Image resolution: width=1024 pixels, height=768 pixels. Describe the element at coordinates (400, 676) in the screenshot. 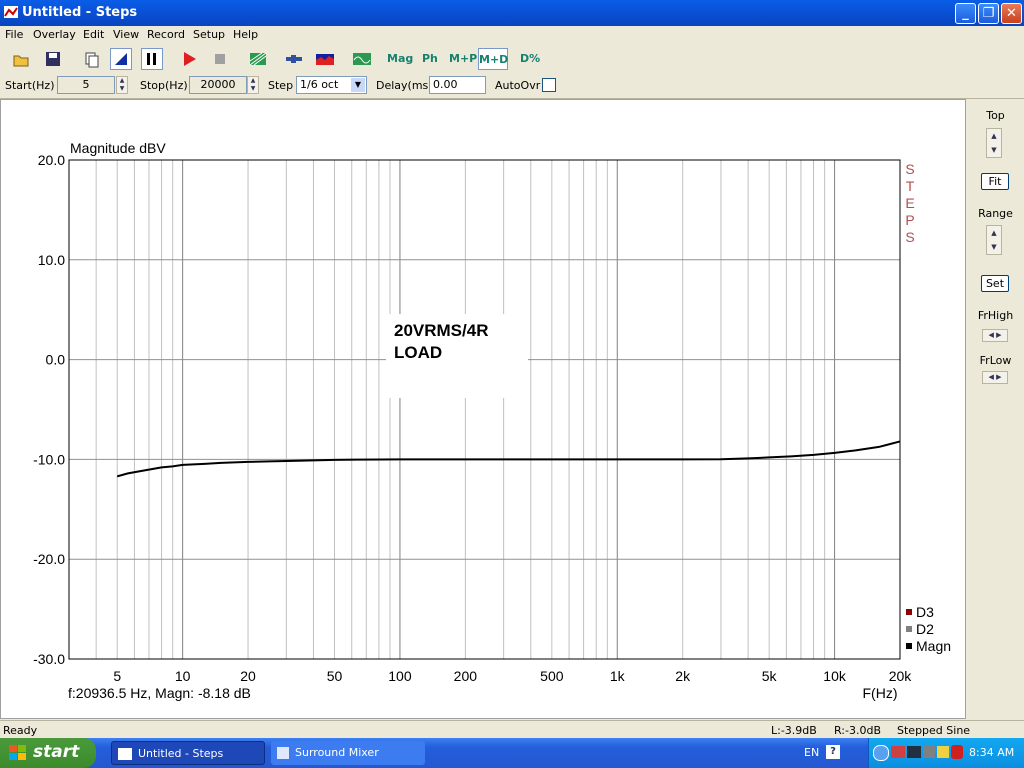

I see `x-tick-label: 100` at that location.